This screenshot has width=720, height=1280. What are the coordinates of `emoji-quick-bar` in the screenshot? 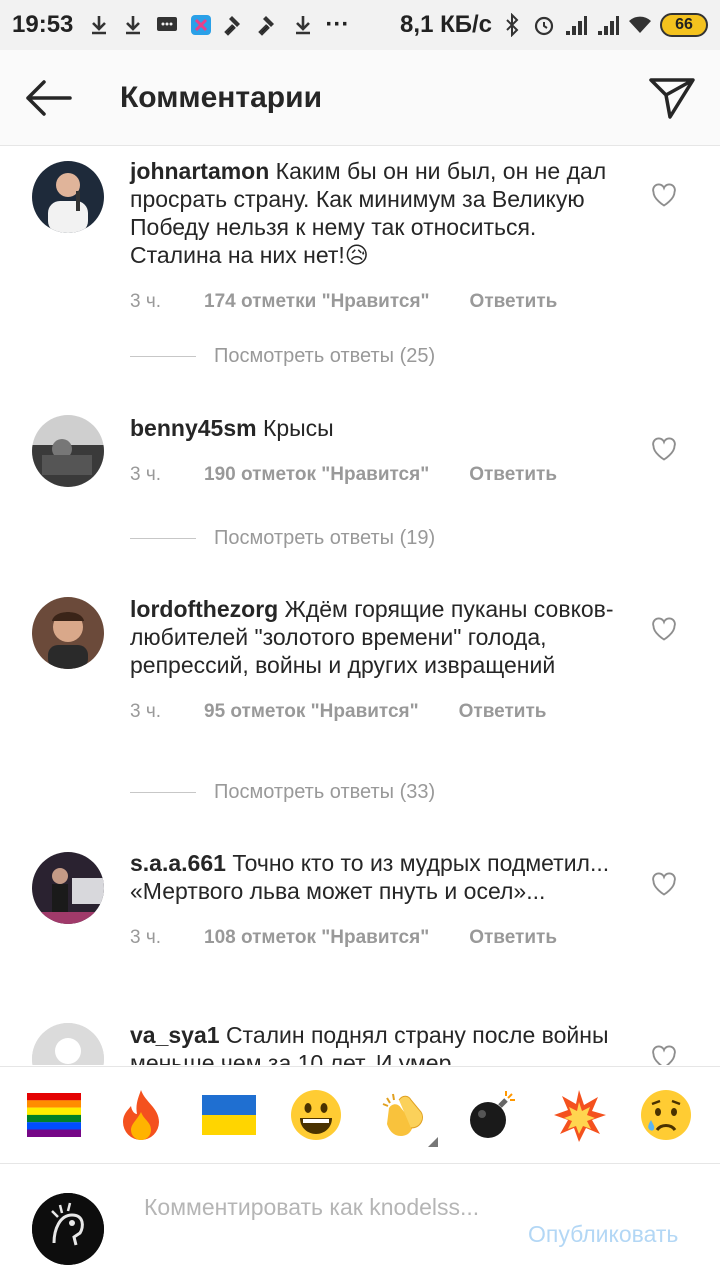 It's located at (360, 1115).